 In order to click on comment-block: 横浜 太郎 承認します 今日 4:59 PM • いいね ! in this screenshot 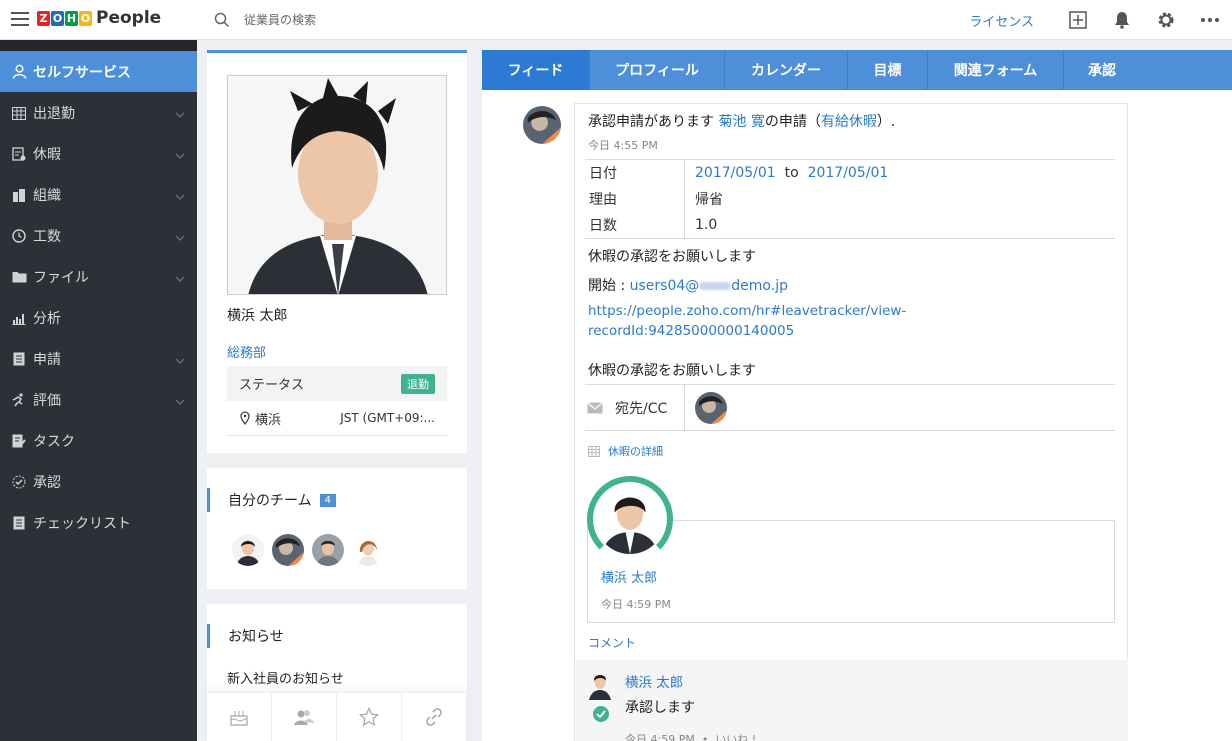, I will do `click(851, 700)`.